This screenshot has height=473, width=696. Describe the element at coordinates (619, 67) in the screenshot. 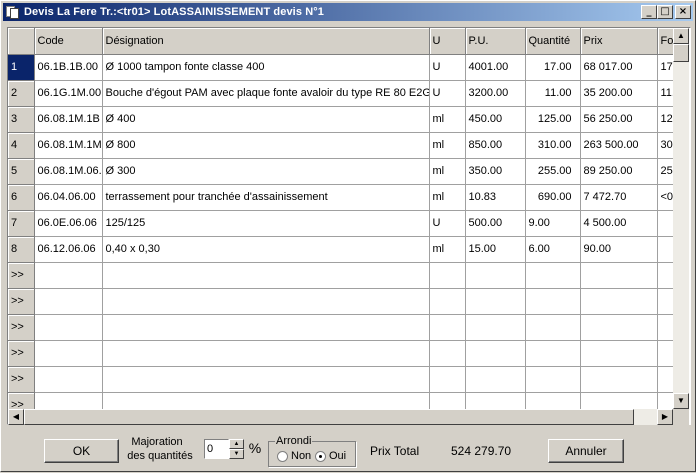

I see `cell-price: 68 017.00` at that location.